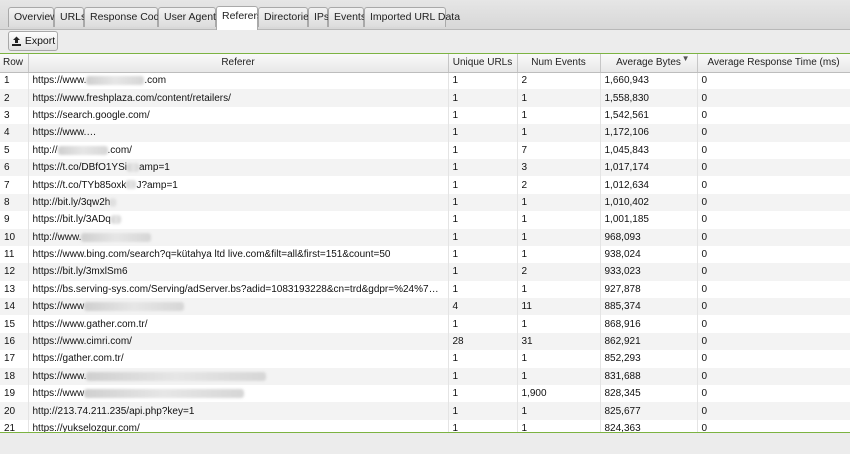 The width and height of the screenshot is (850, 454). I want to click on referer-text: https://www, so click(58, 394).